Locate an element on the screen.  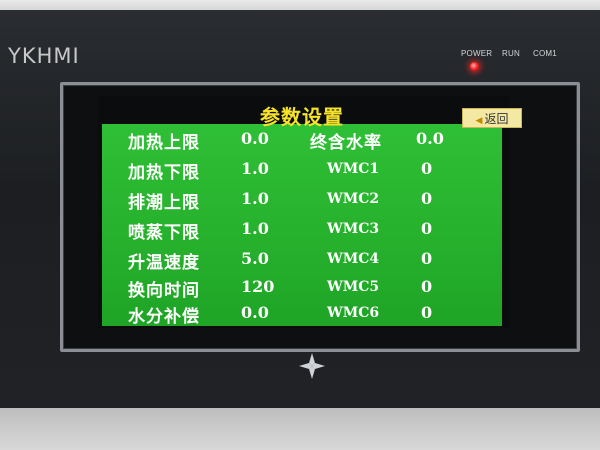
power-indicator-label: POWER is located at coordinates (477, 53).